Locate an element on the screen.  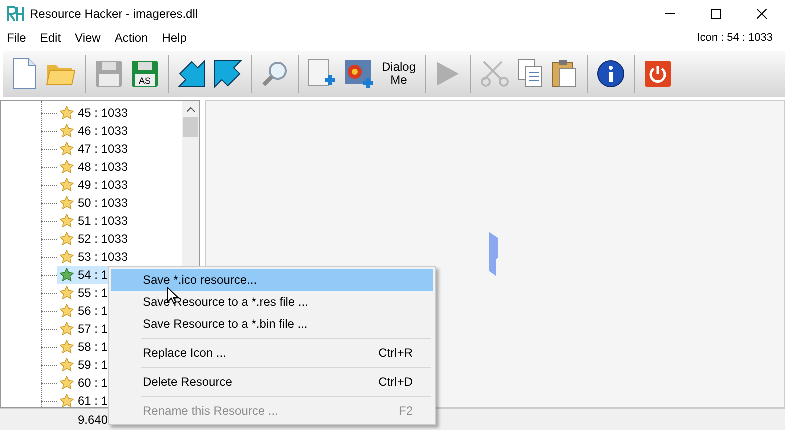
tree-item: 45 : 1033 is located at coordinates (94, 113).